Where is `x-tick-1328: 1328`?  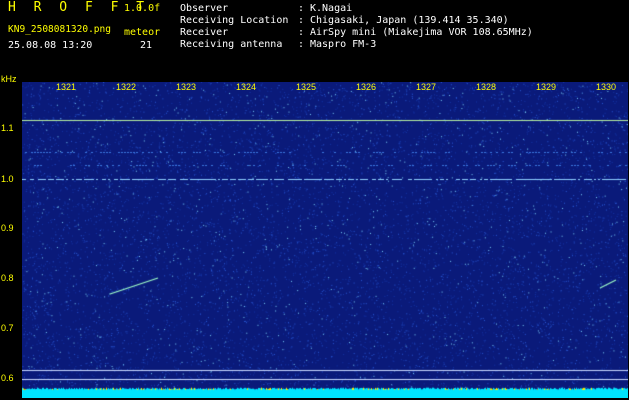 x-tick-1328: 1328 is located at coordinates (486, 87).